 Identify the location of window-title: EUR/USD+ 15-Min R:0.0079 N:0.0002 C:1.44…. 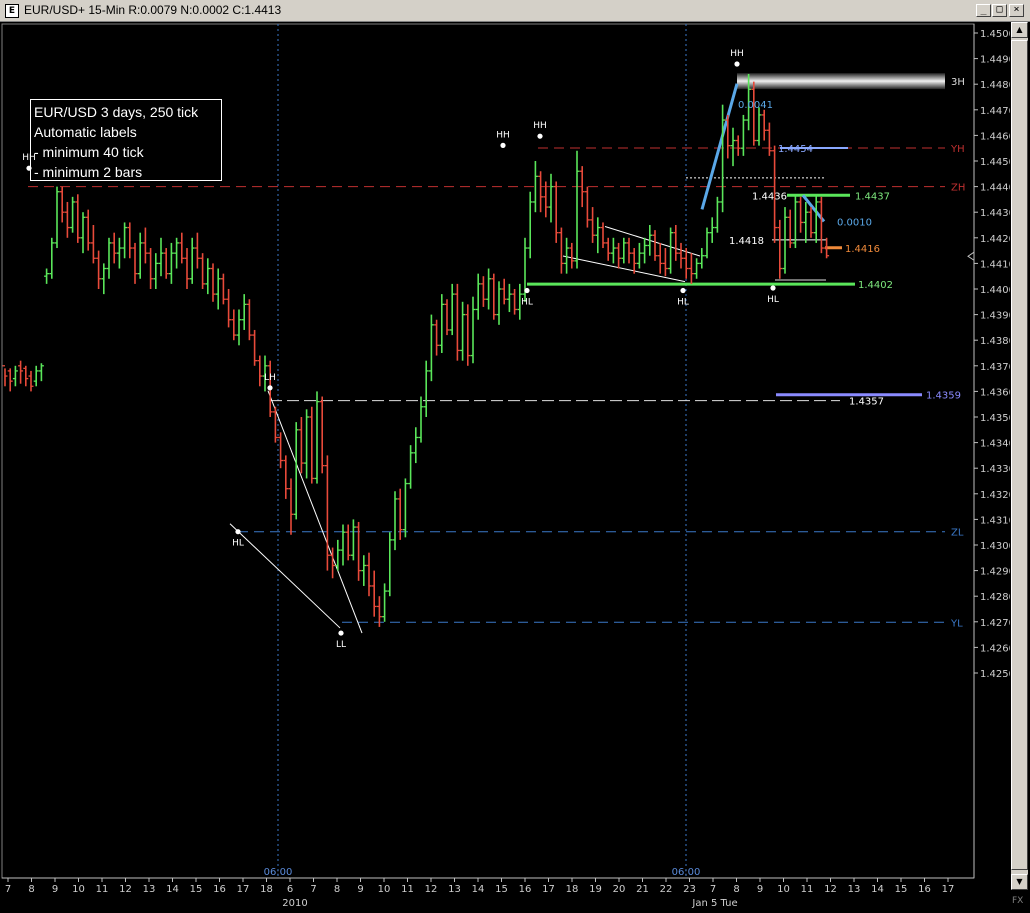
(153, 10).